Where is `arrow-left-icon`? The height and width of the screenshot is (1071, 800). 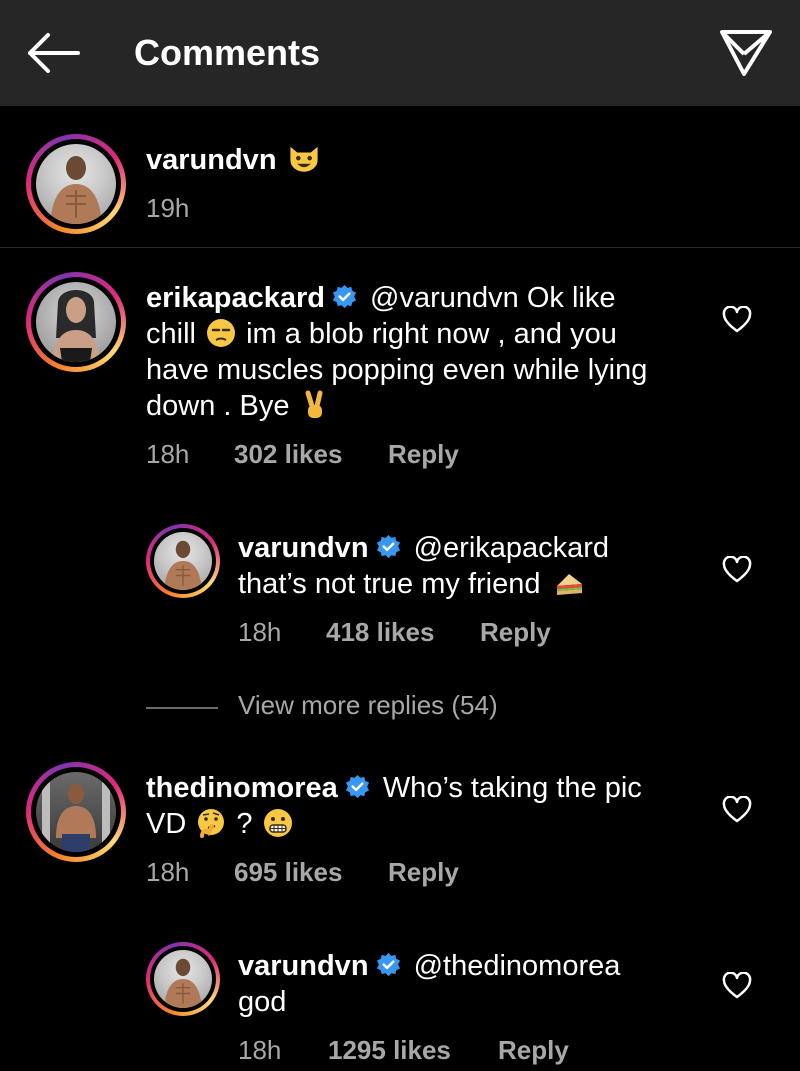
arrow-left-icon is located at coordinates (54, 53).